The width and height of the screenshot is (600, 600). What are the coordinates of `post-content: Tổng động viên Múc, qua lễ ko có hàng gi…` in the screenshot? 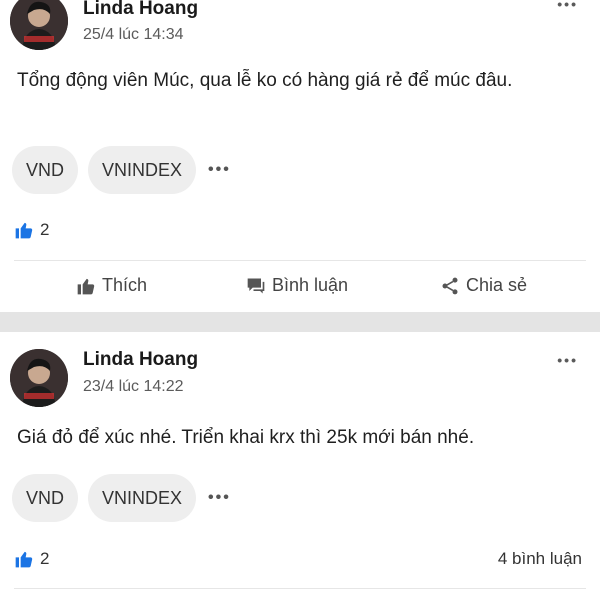 It's located at (265, 80).